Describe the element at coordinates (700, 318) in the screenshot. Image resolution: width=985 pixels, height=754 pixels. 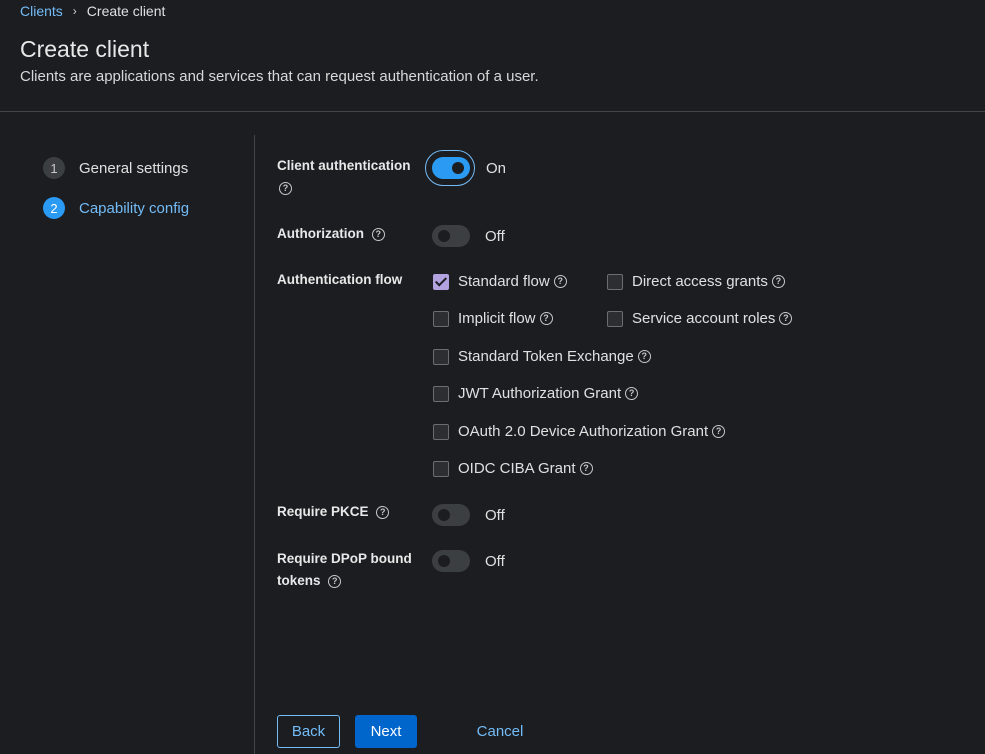
I see `service-account-roles-checkbox: Service account roles ?` at that location.